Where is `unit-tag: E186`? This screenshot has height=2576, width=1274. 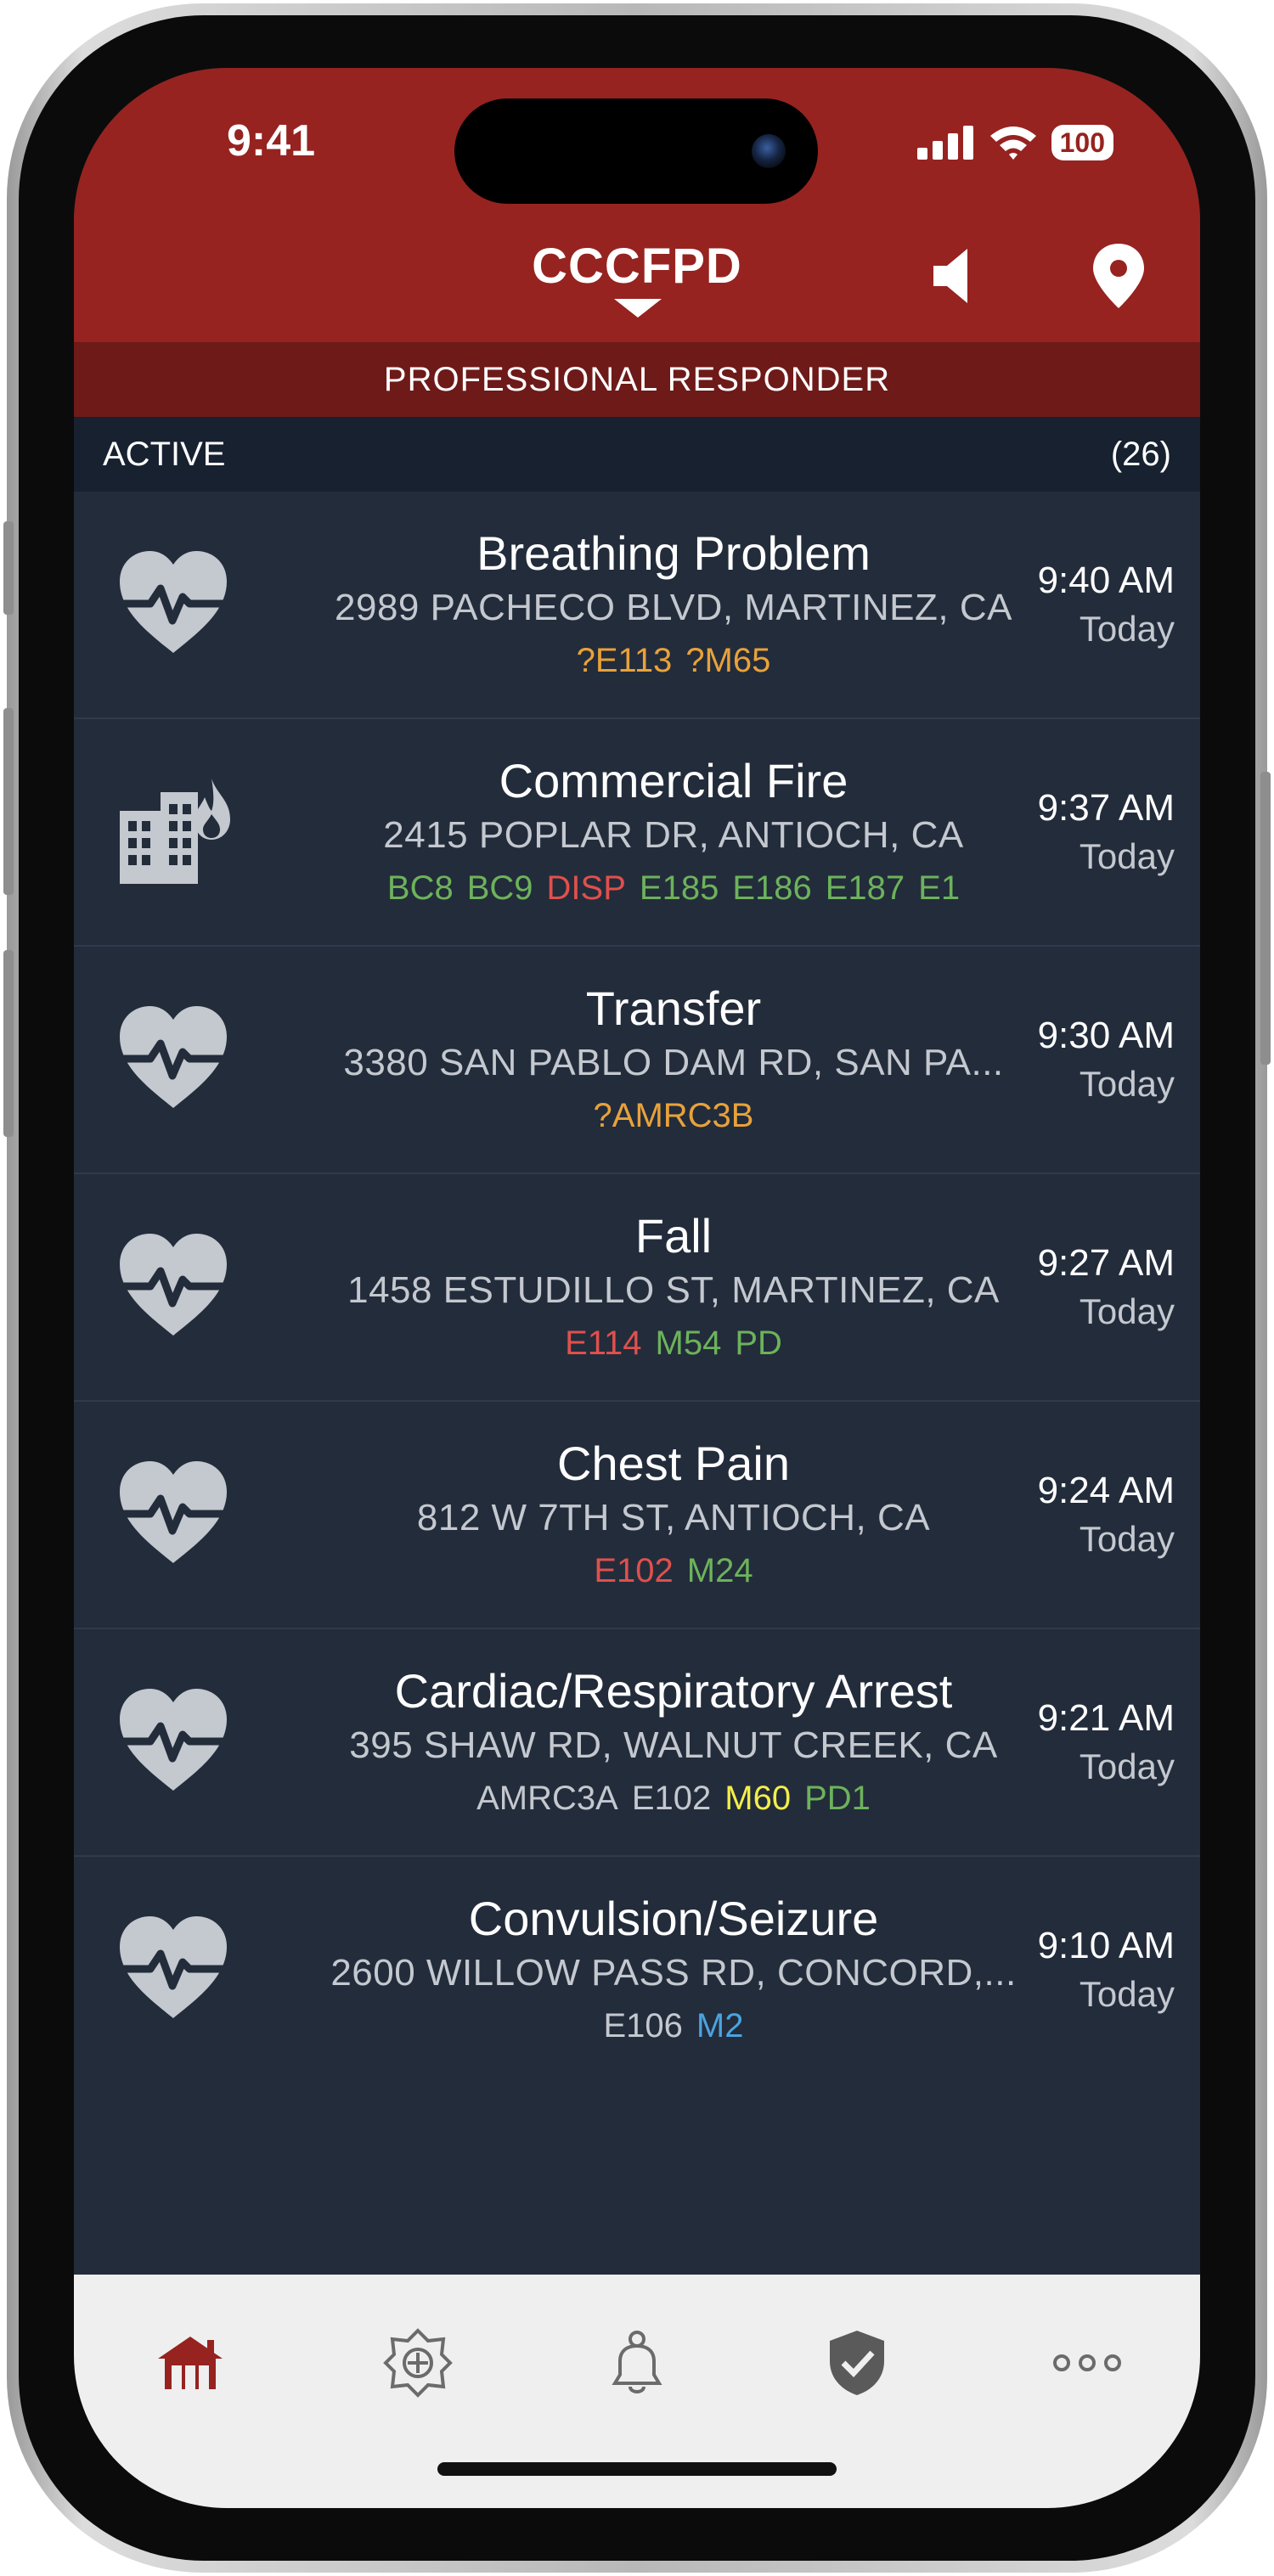 unit-tag: E186 is located at coordinates (772, 888).